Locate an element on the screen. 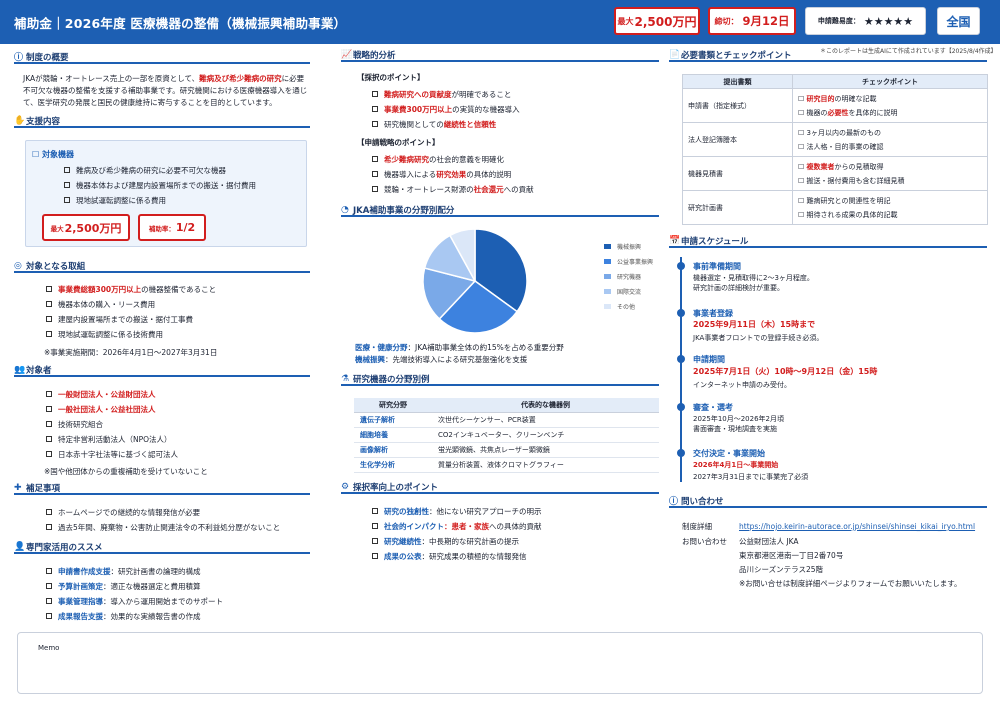  schedule-title: 申請スケジュール is located at coordinates (715, 241).